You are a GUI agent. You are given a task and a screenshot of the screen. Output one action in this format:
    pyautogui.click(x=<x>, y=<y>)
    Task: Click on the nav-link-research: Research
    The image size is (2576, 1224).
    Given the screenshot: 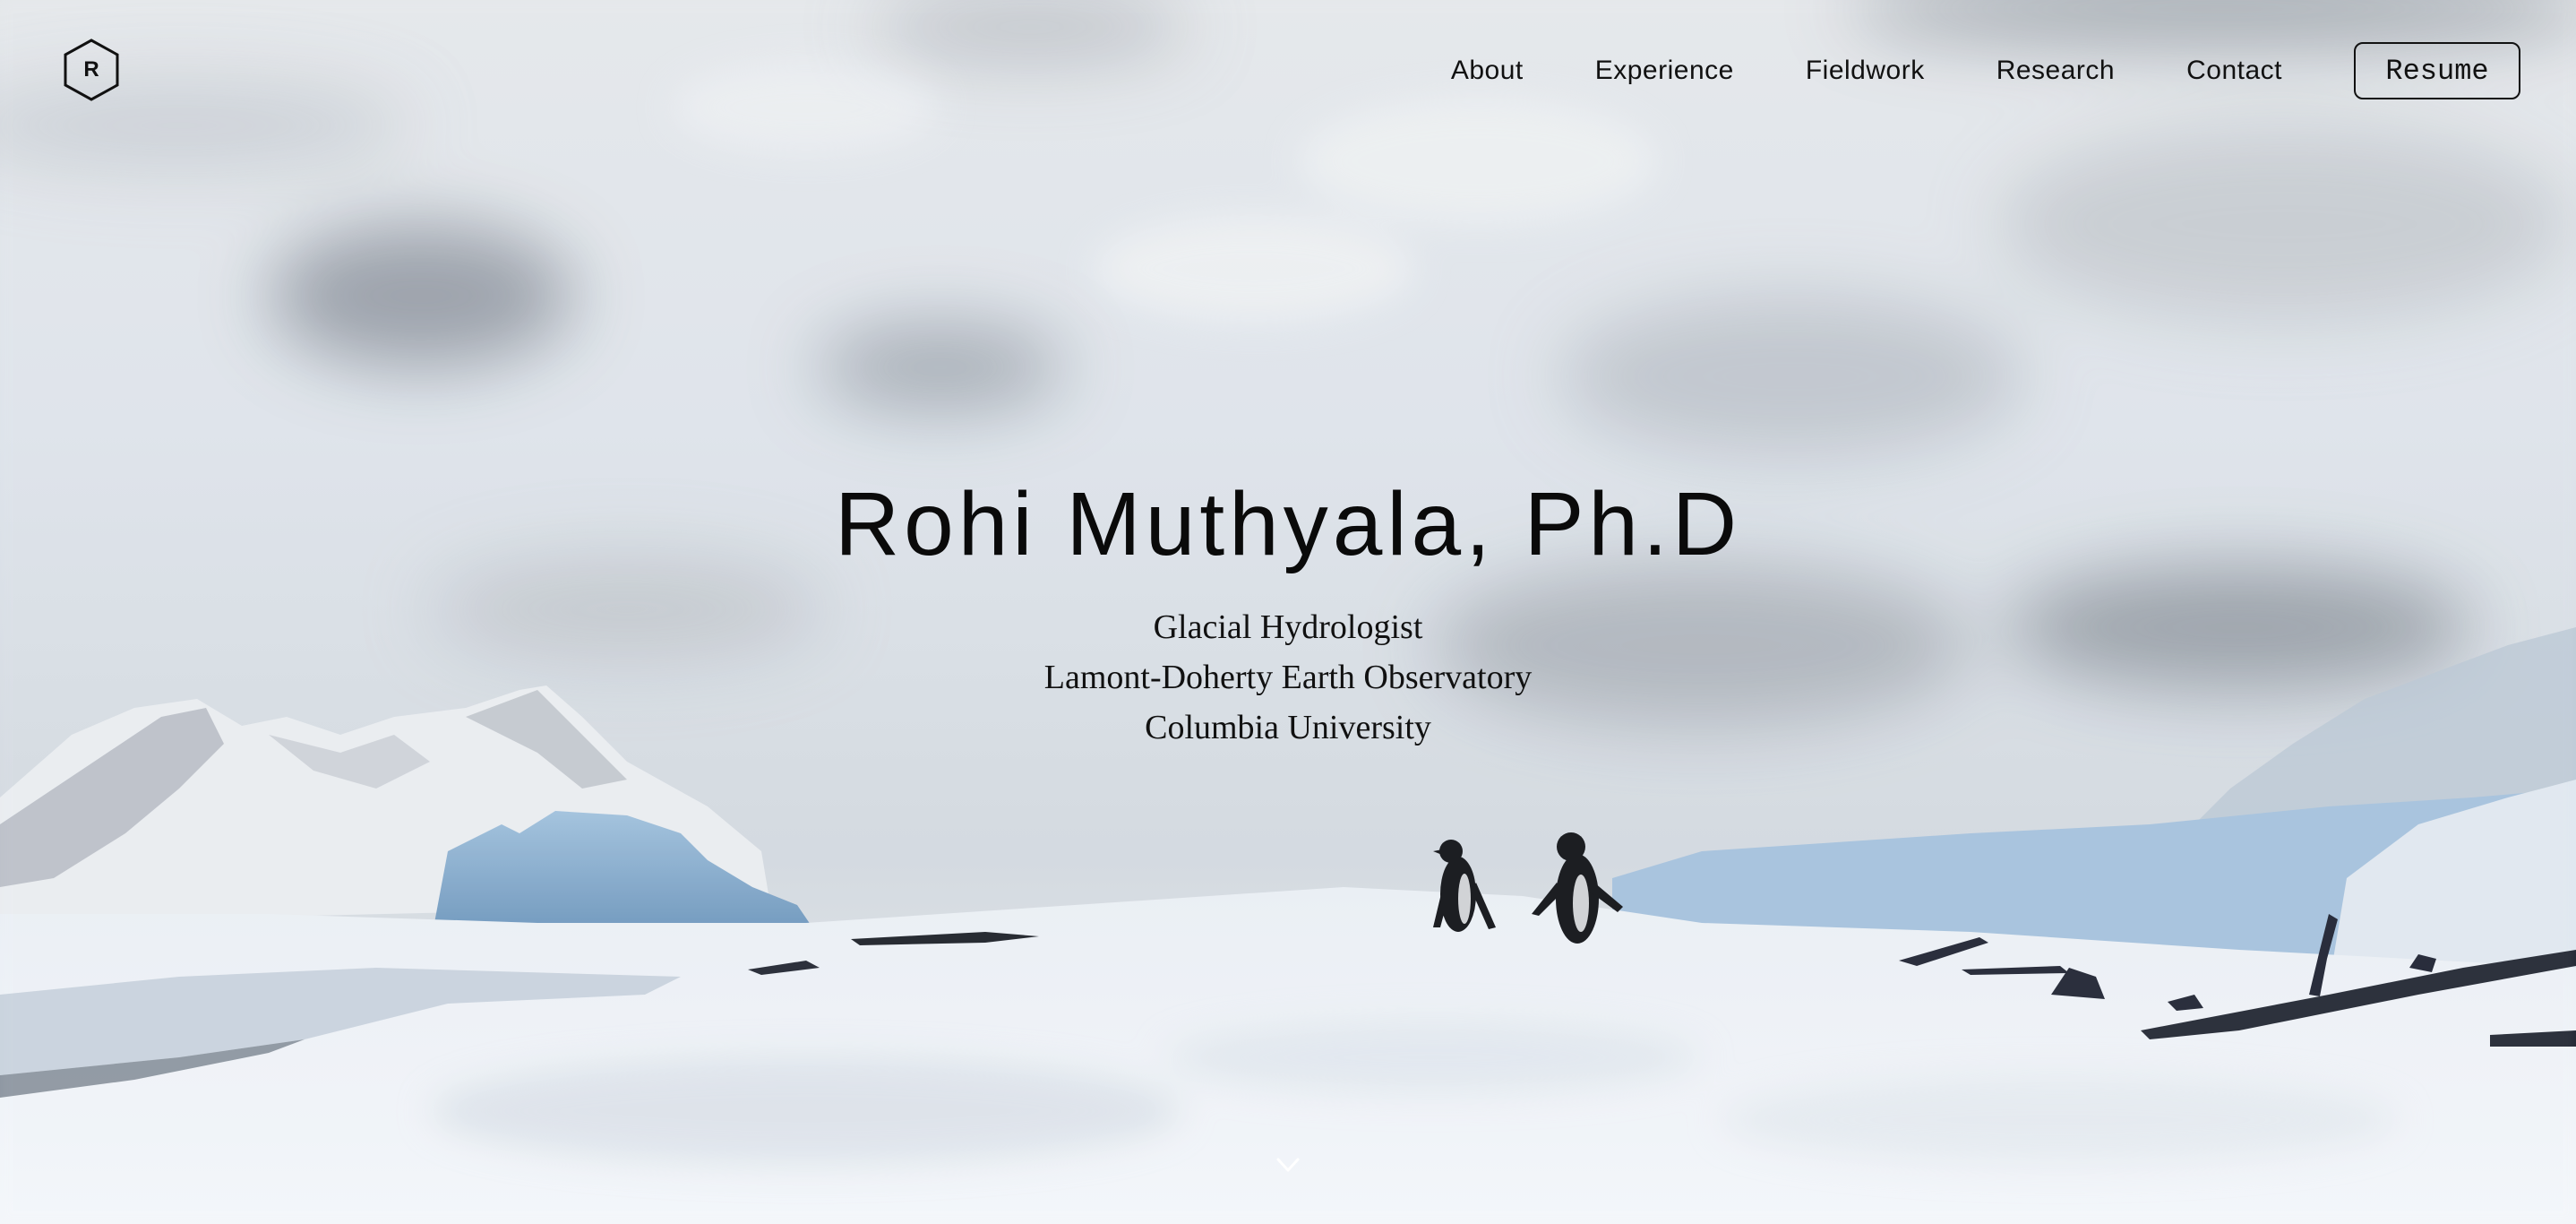 What is the action you would take?
    pyautogui.click(x=2055, y=71)
    